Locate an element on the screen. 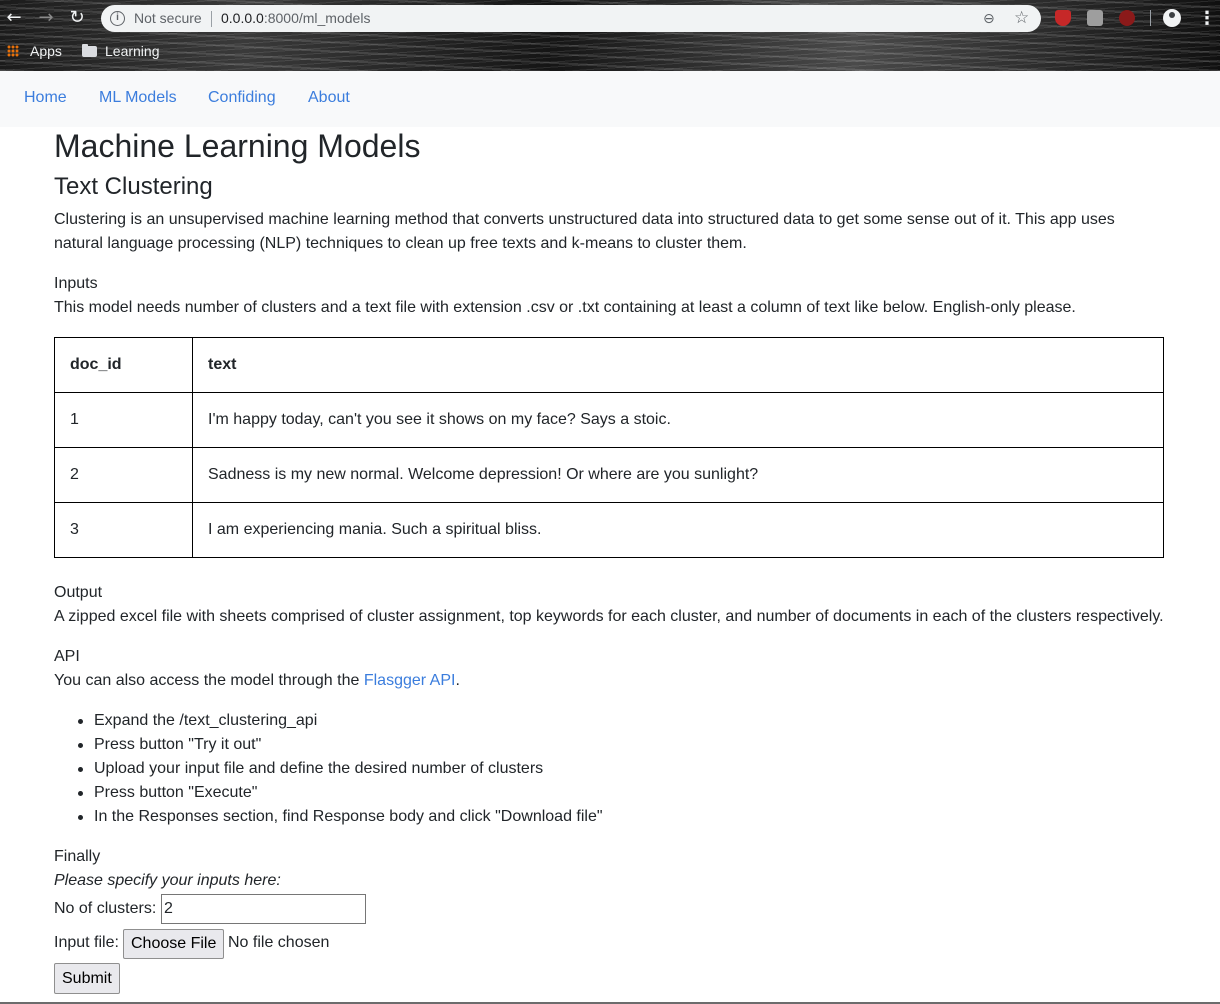 This screenshot has width=1220, height=1004. apps-grid-icon is located at coordinates (13, 51).